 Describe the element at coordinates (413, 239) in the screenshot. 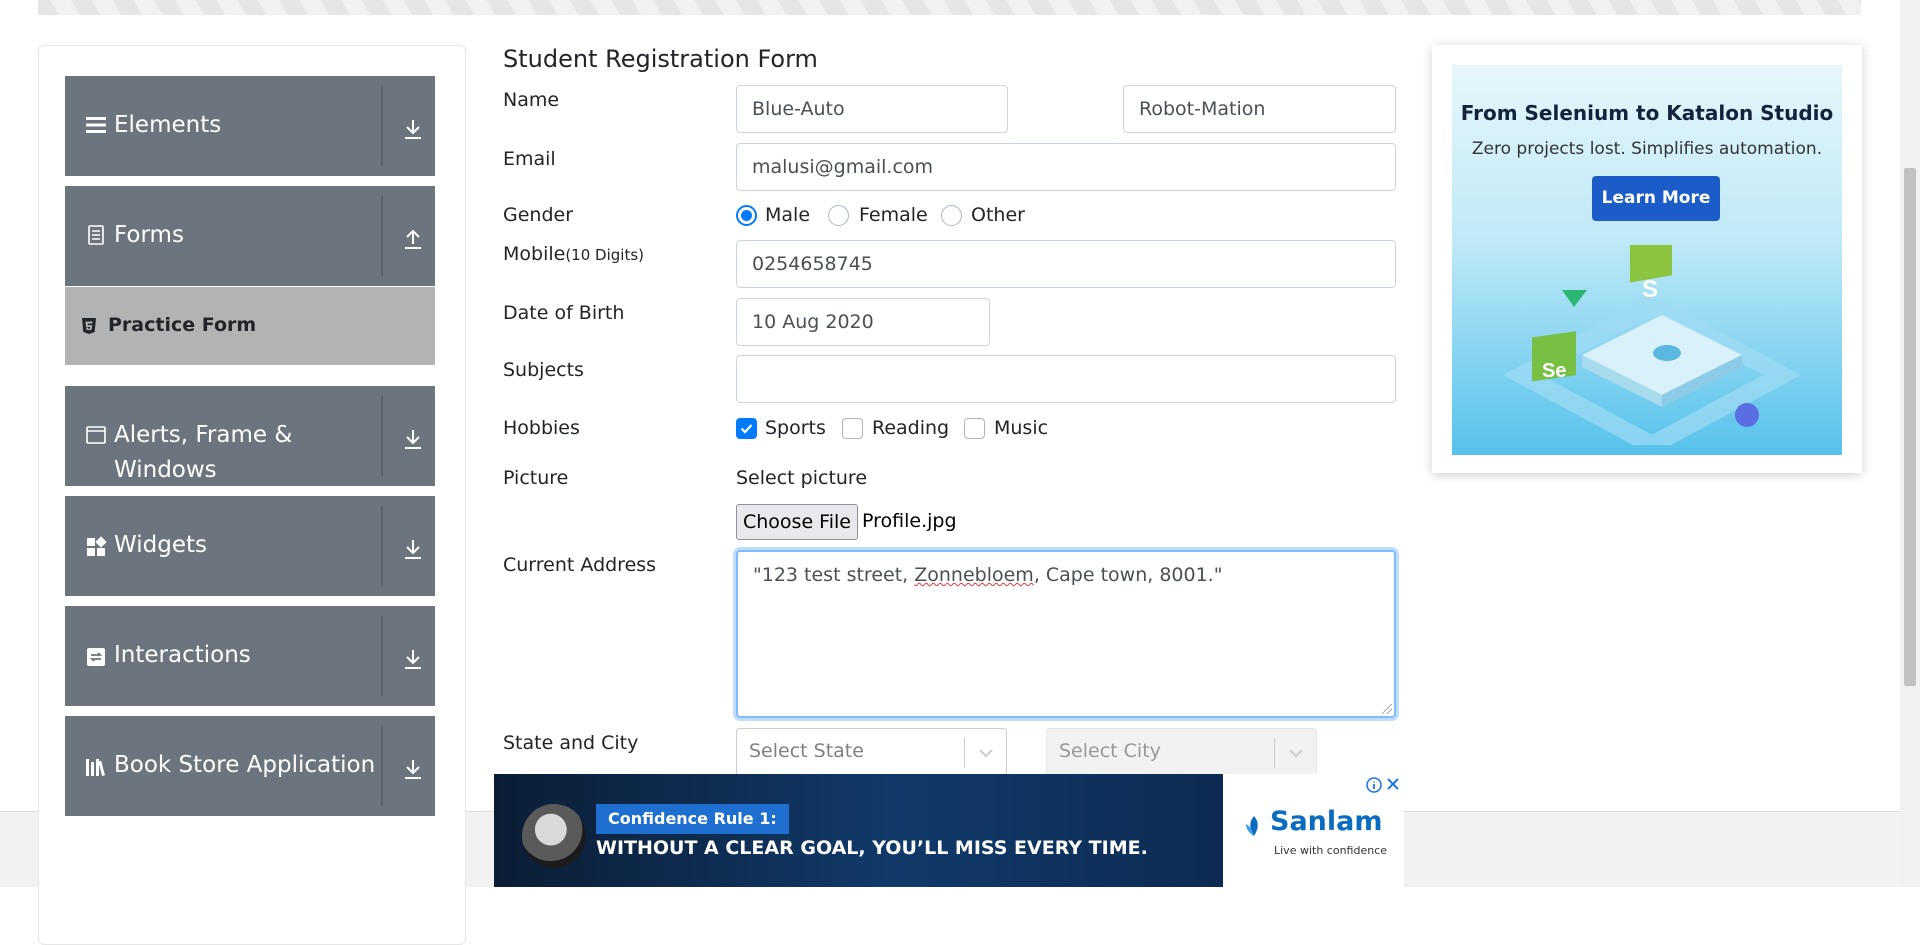

I see `upload-arrow-icon` at that location.